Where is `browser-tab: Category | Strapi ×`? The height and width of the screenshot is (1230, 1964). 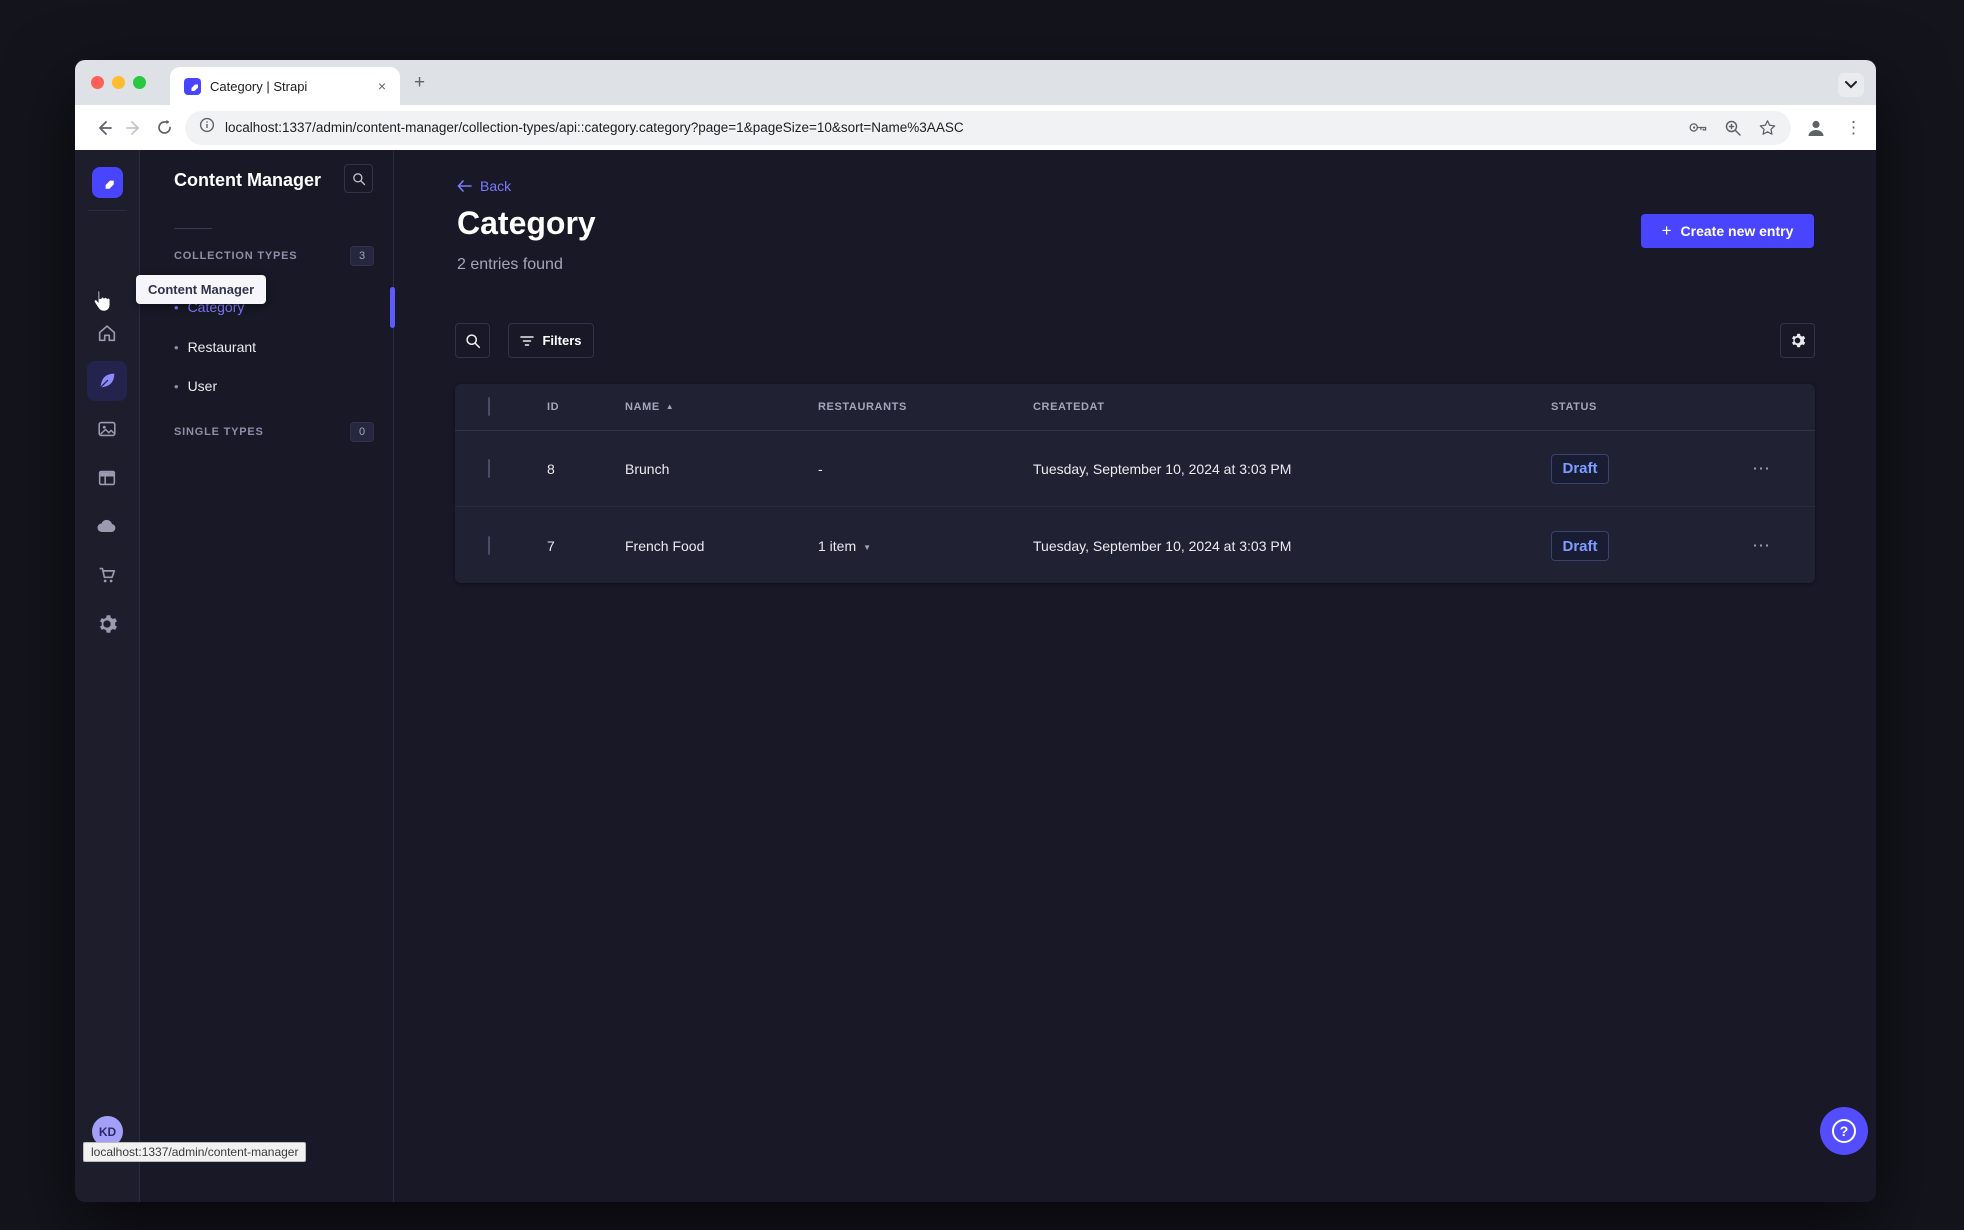 browser-tab: Category | Strapi × is located at coordinates (285, 86).